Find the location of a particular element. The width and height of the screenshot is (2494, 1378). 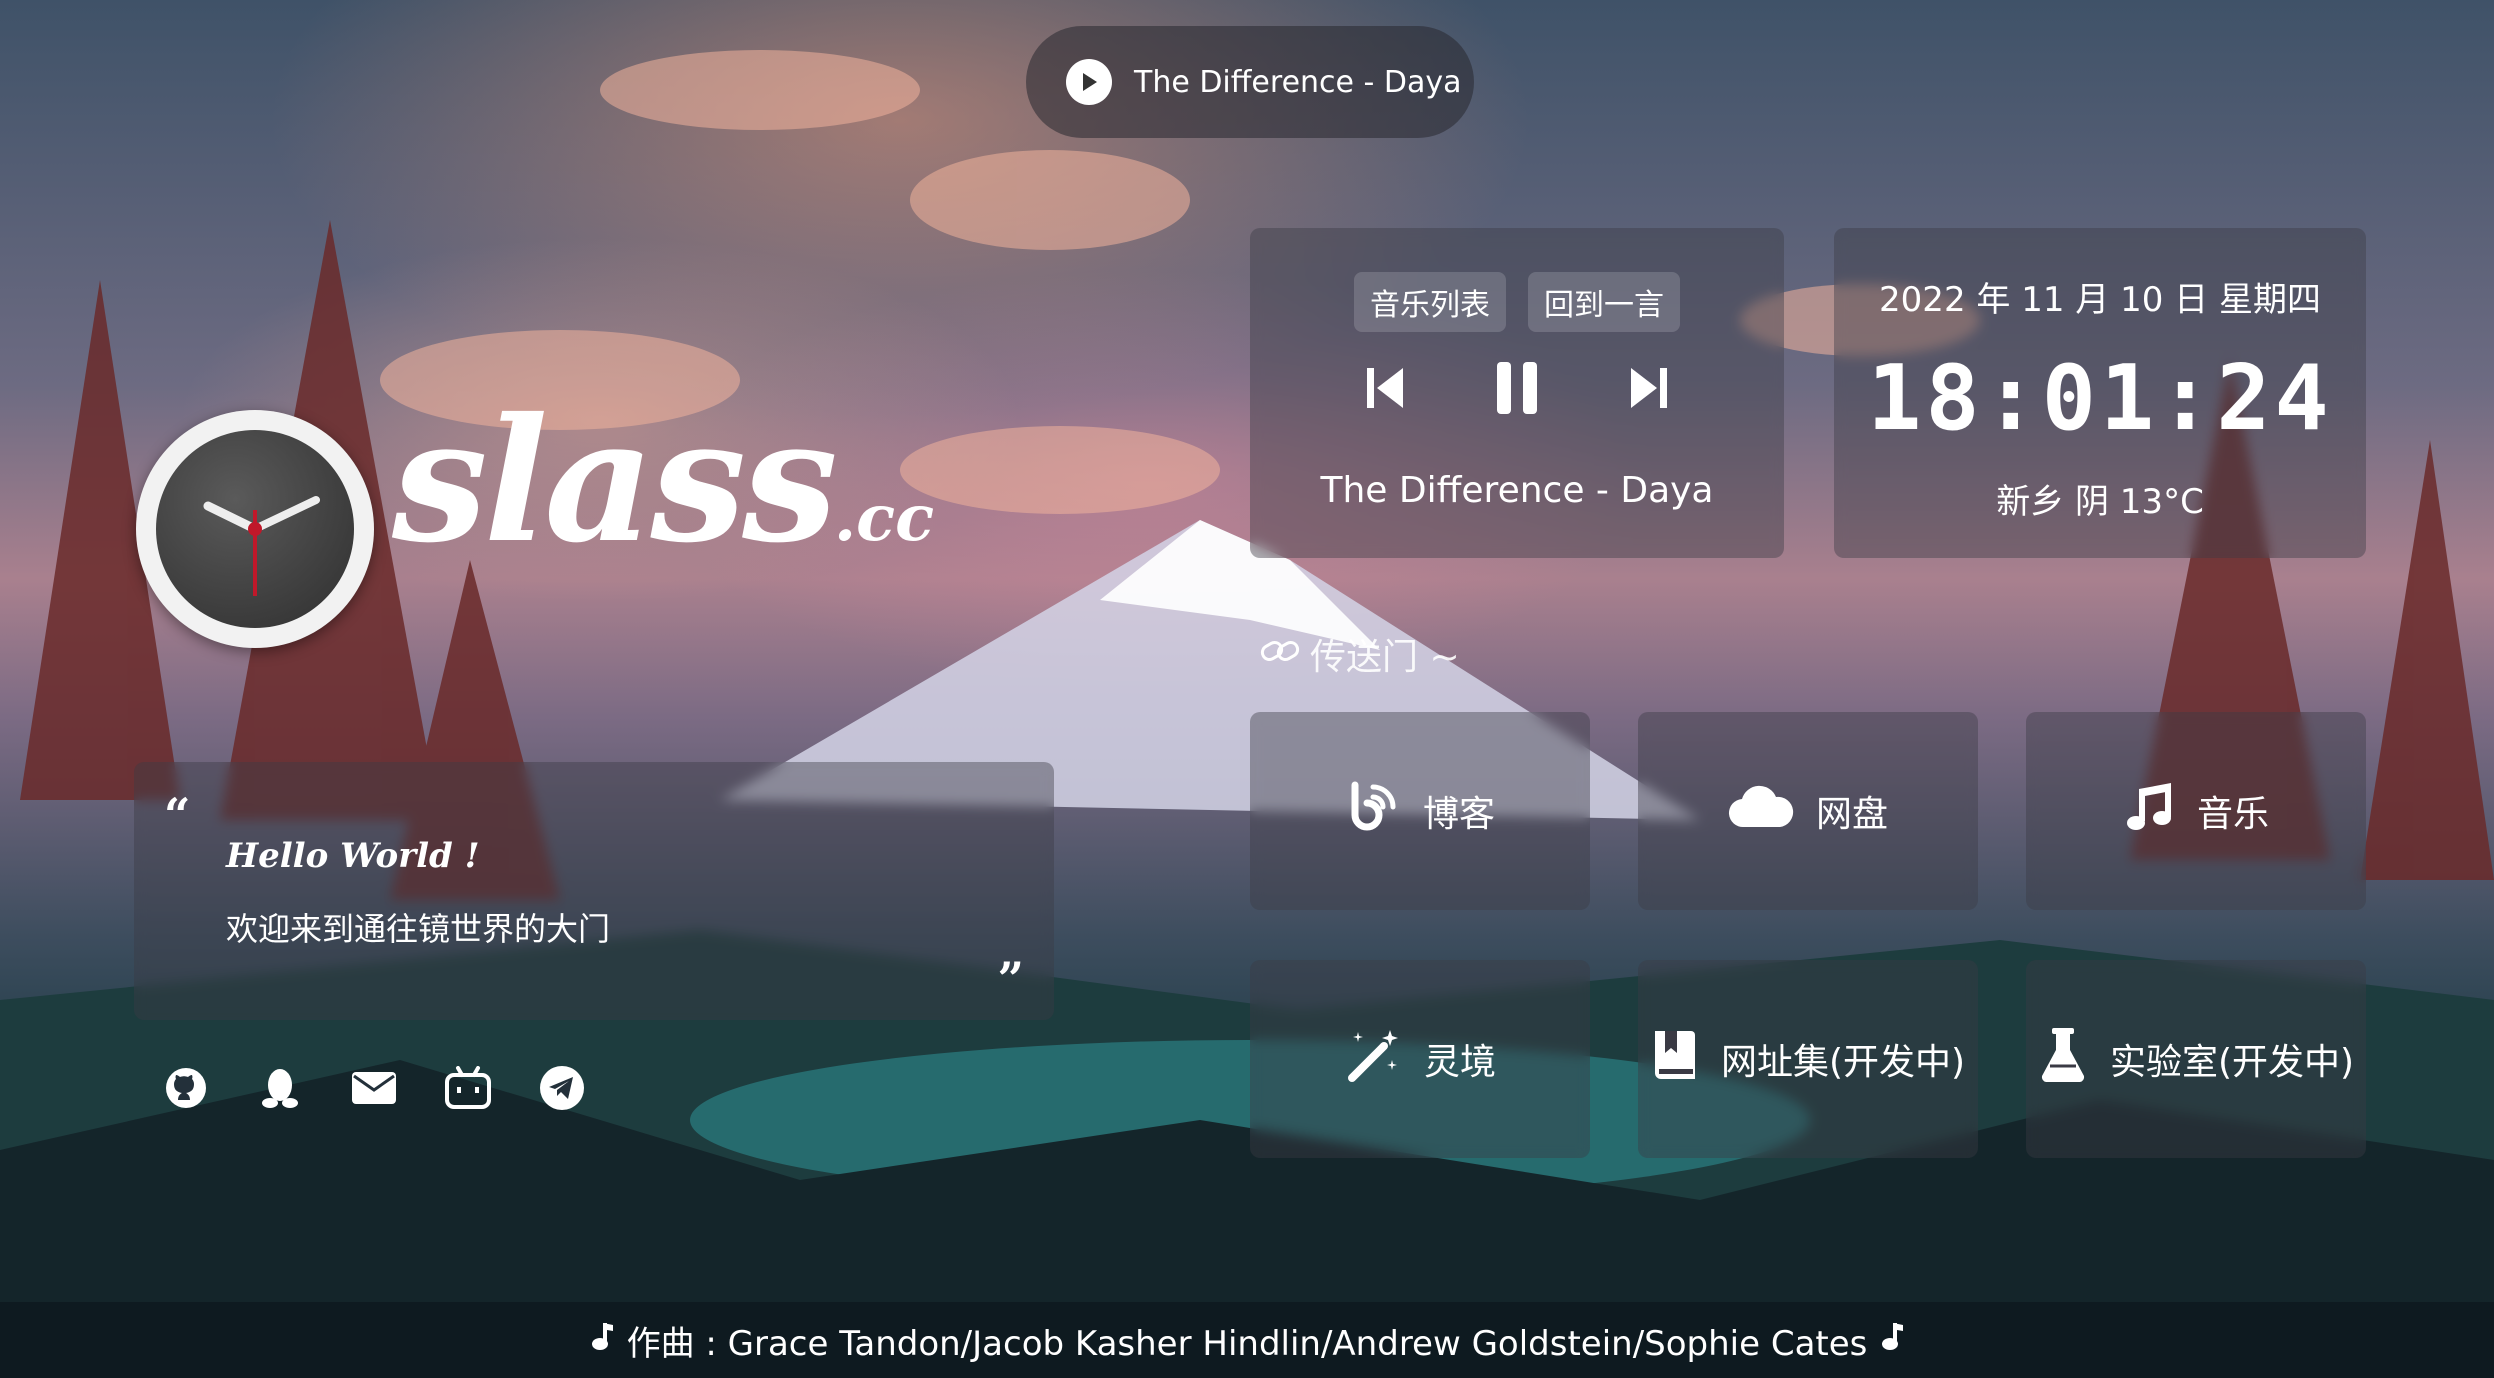

site-logo-text: slass.cc is located at coordinates (663, 481).